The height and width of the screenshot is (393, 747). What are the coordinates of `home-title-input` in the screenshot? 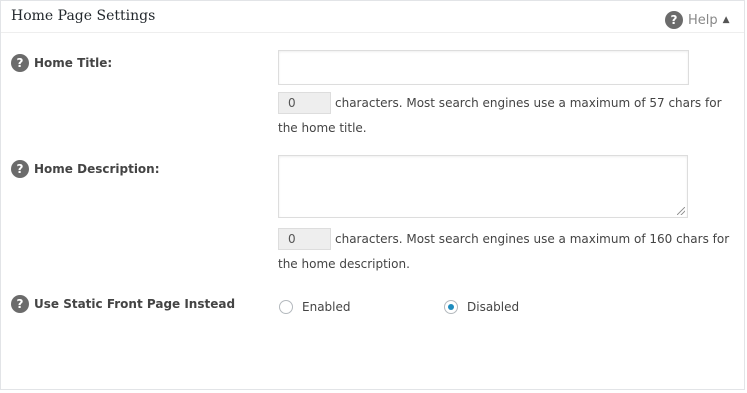 It's located at (483, 67).